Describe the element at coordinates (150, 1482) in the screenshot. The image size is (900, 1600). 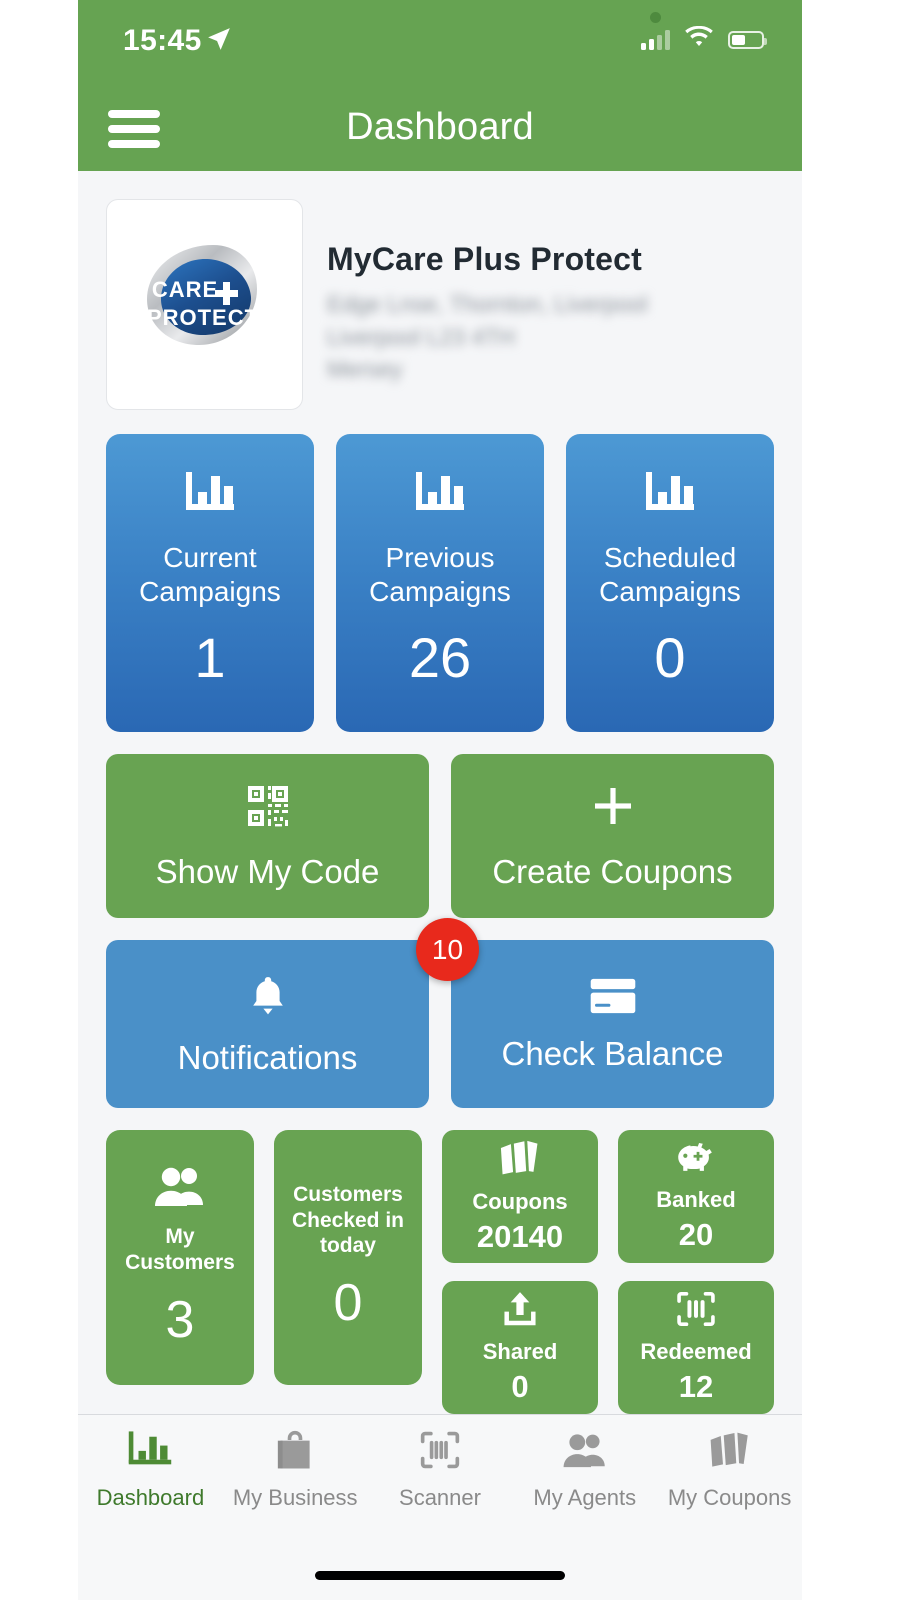
I see `tab-dashboard: Dashboard` at that location.